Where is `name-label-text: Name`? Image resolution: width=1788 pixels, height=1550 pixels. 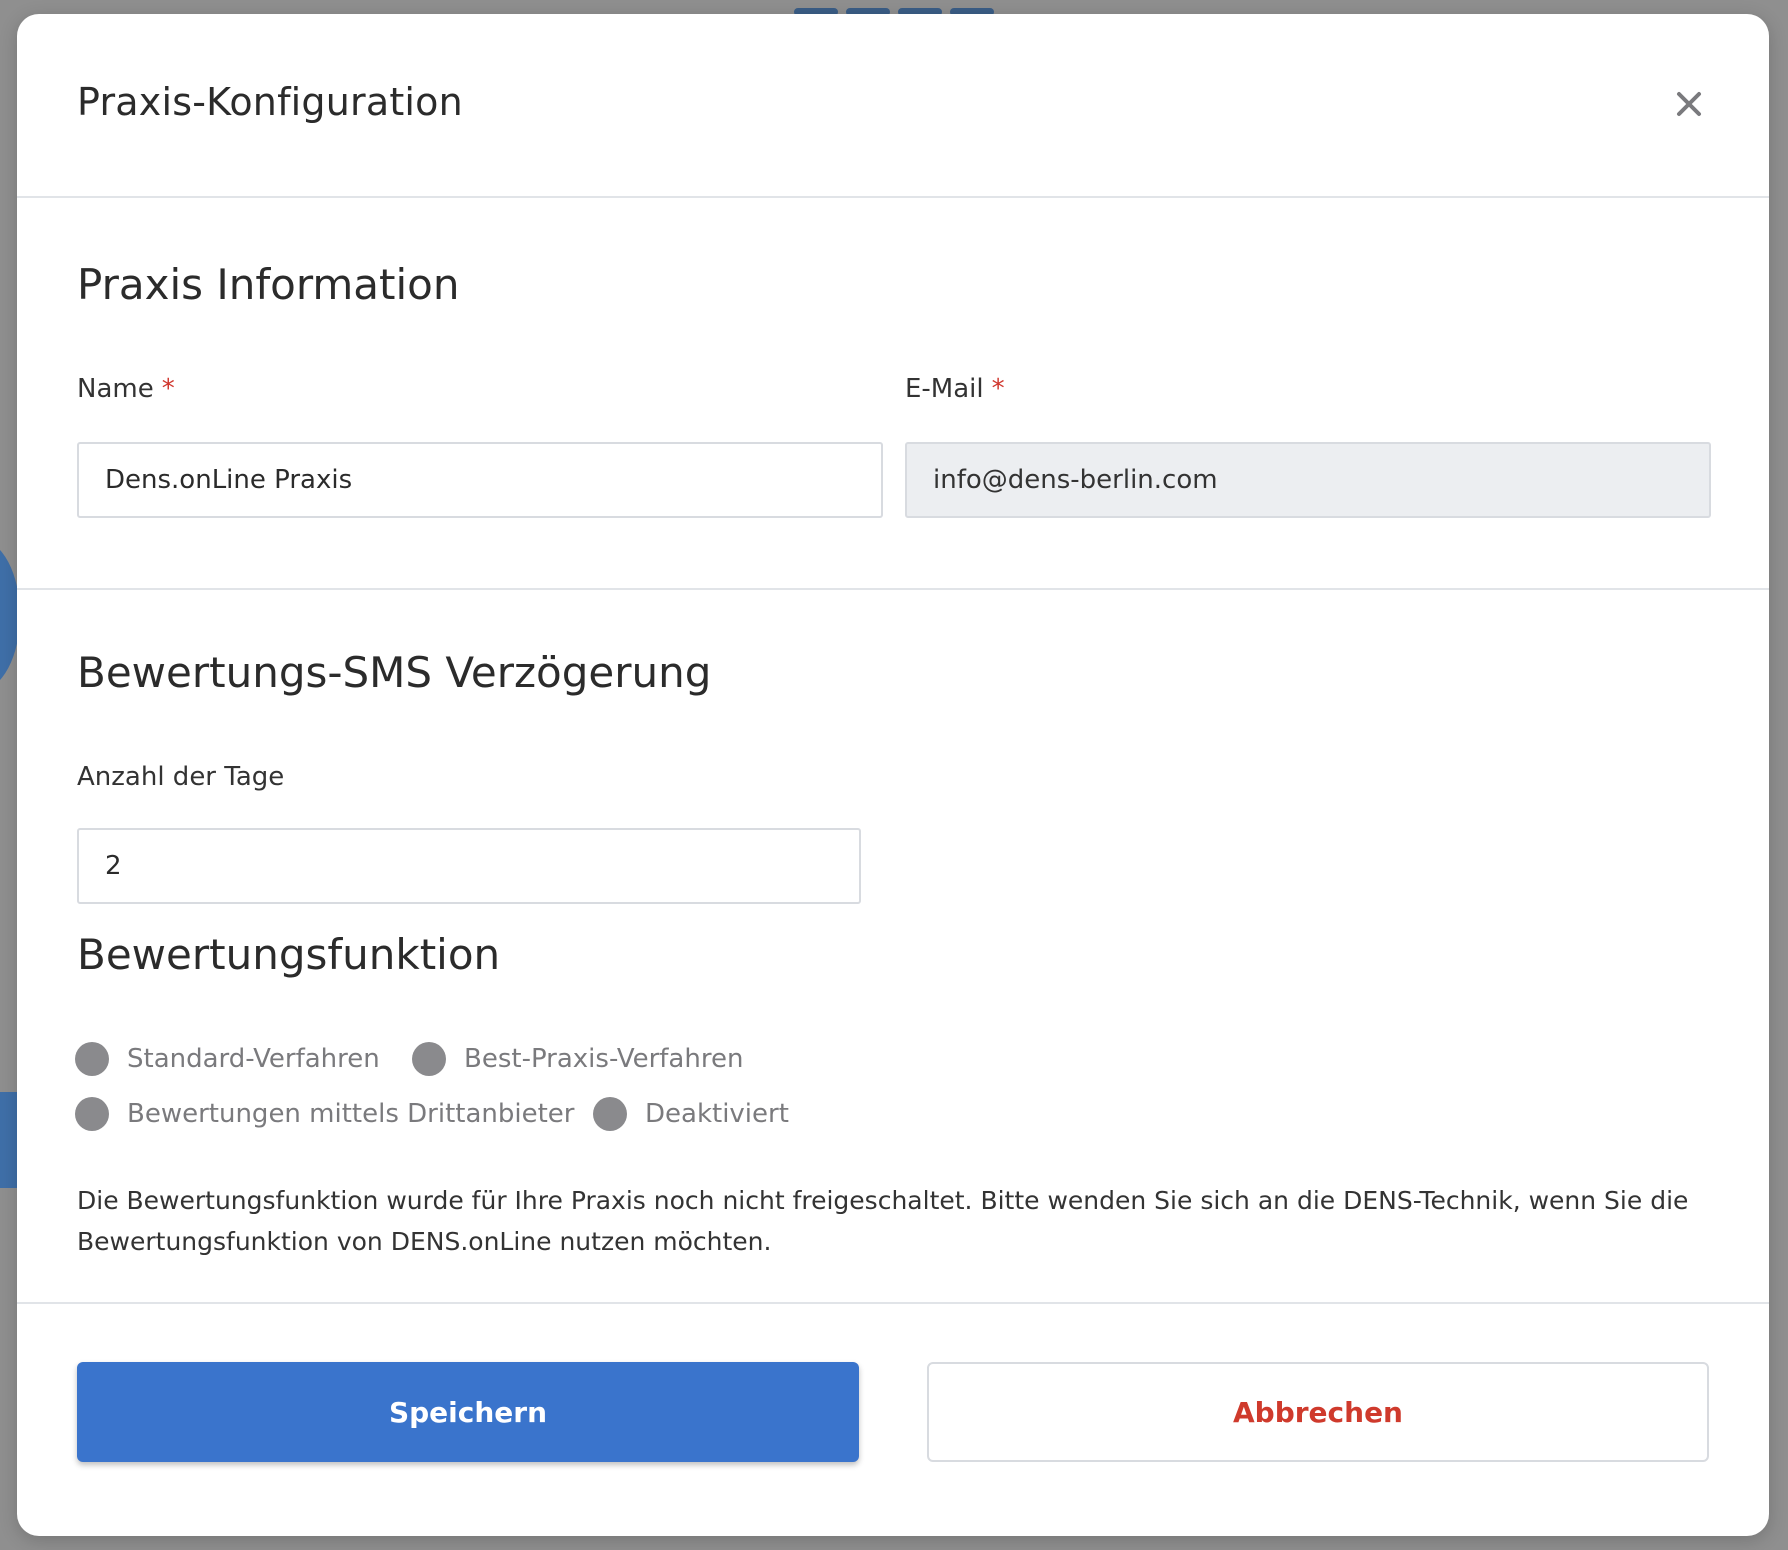
name-label-text: Name is located at coordinates (115, 389).